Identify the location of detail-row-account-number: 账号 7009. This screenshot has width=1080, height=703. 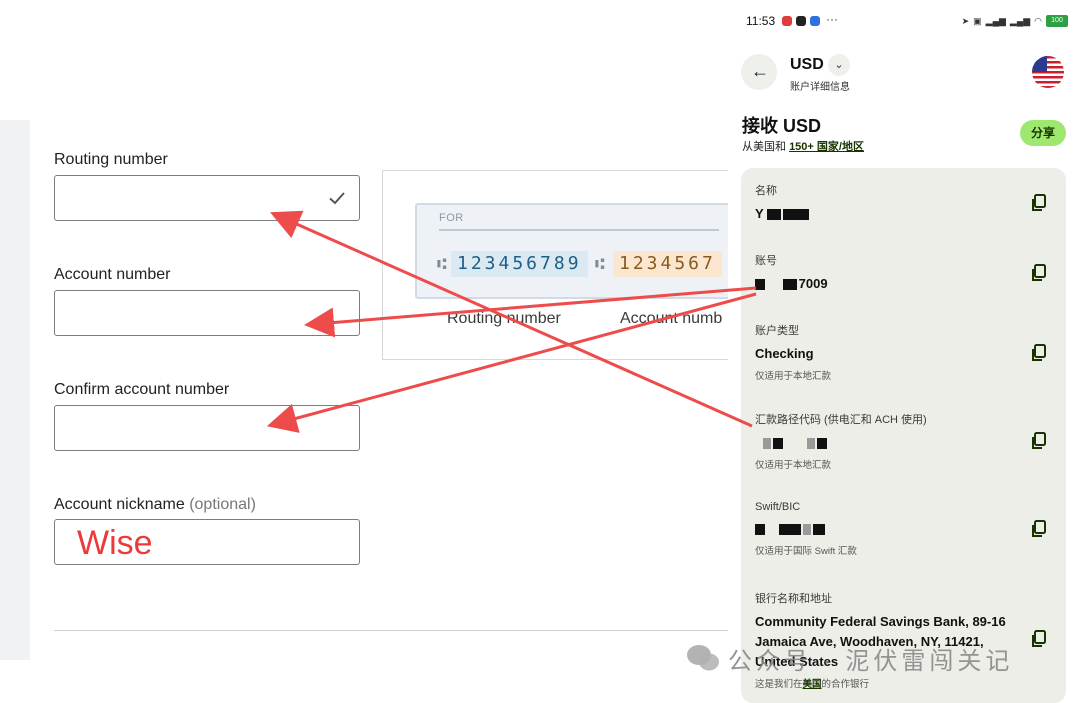
(905, 273).